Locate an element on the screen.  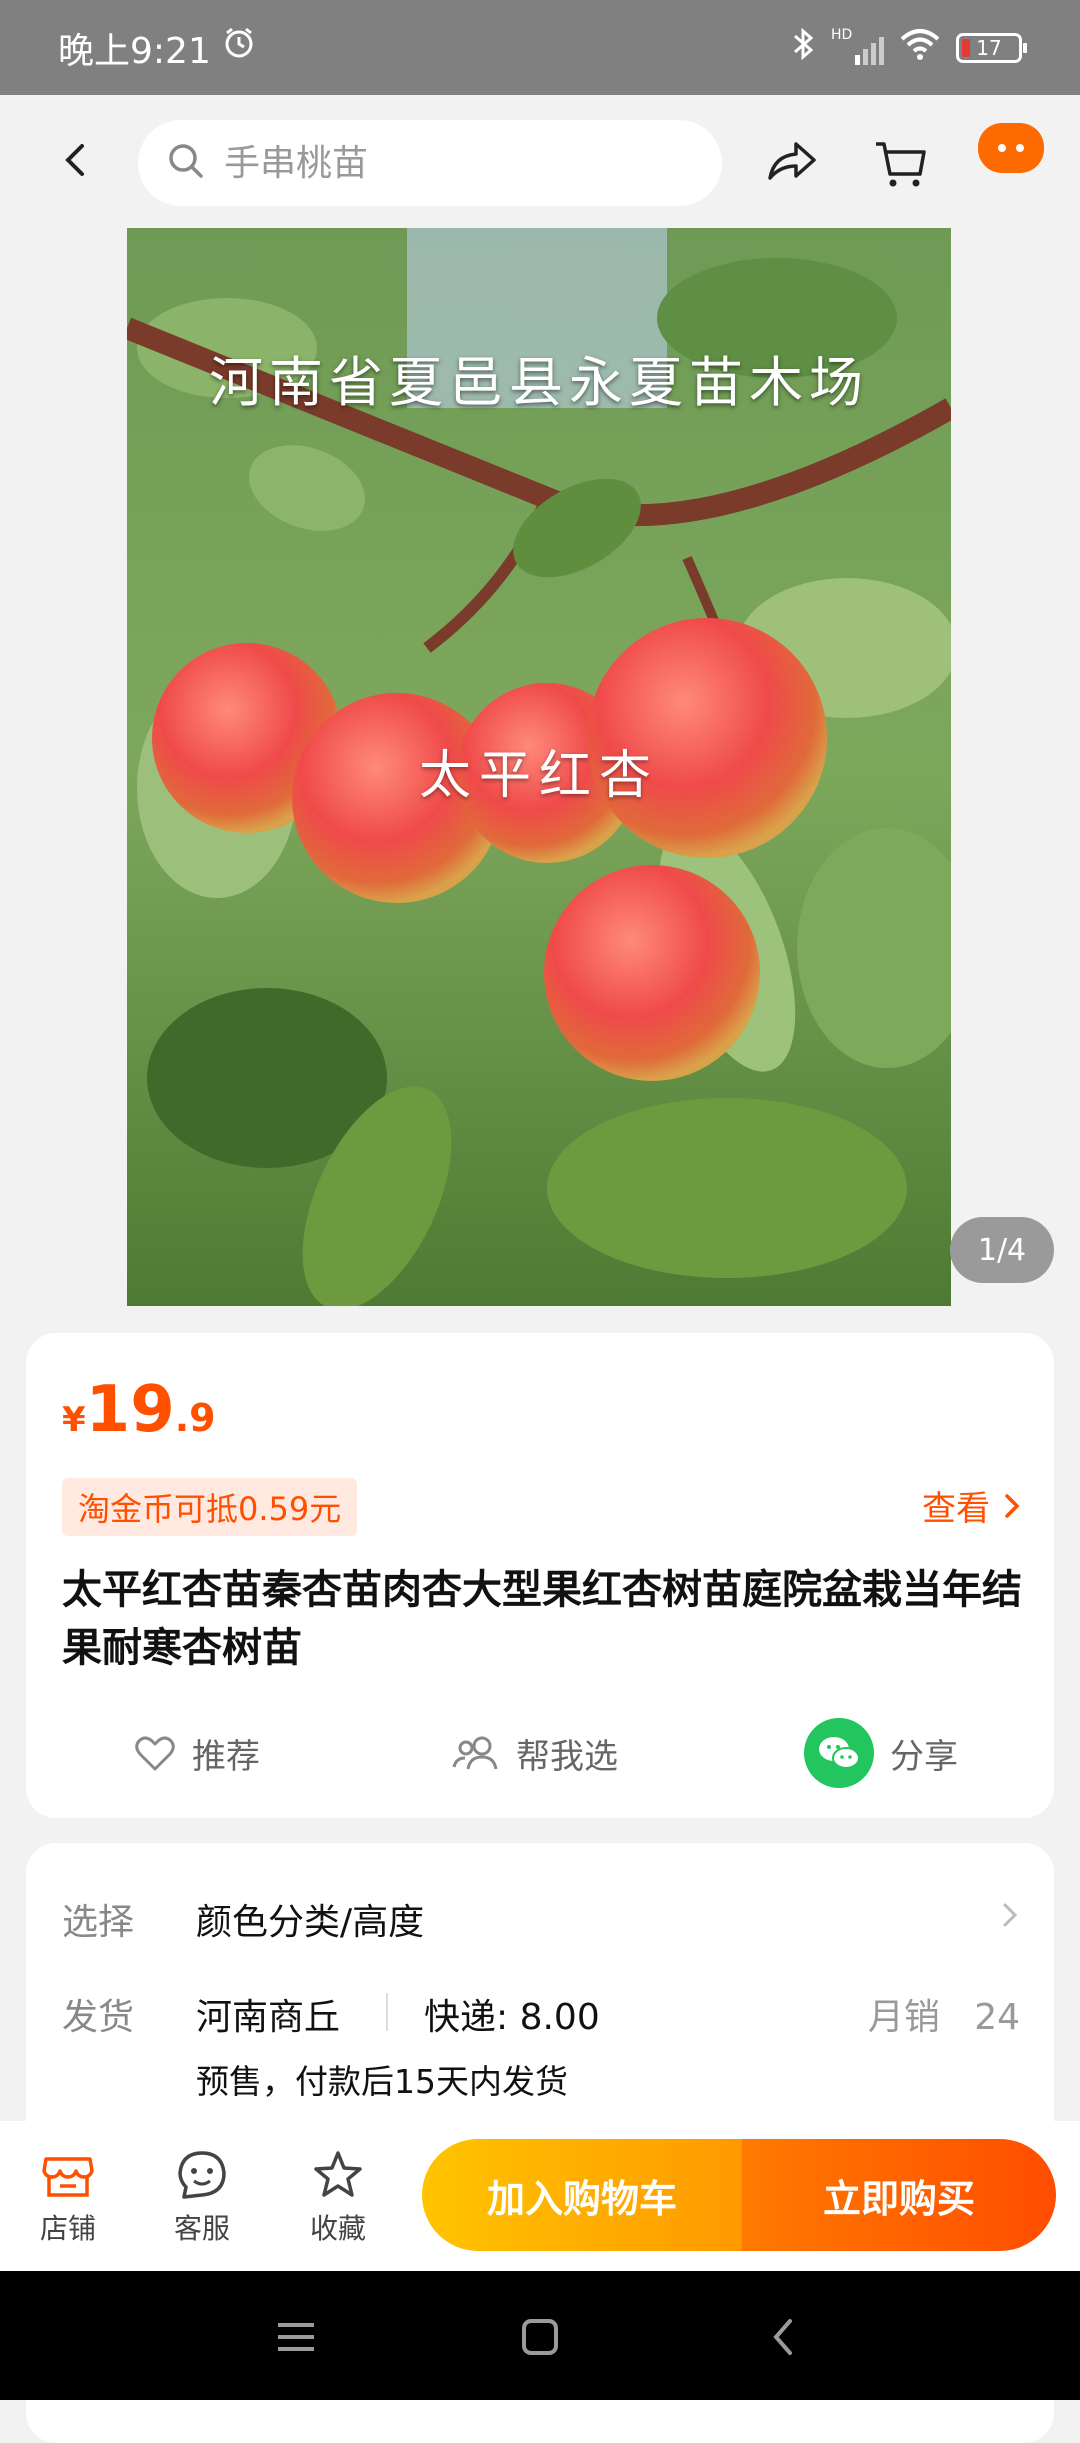
home-icon is located at coordinates (540, 2337).